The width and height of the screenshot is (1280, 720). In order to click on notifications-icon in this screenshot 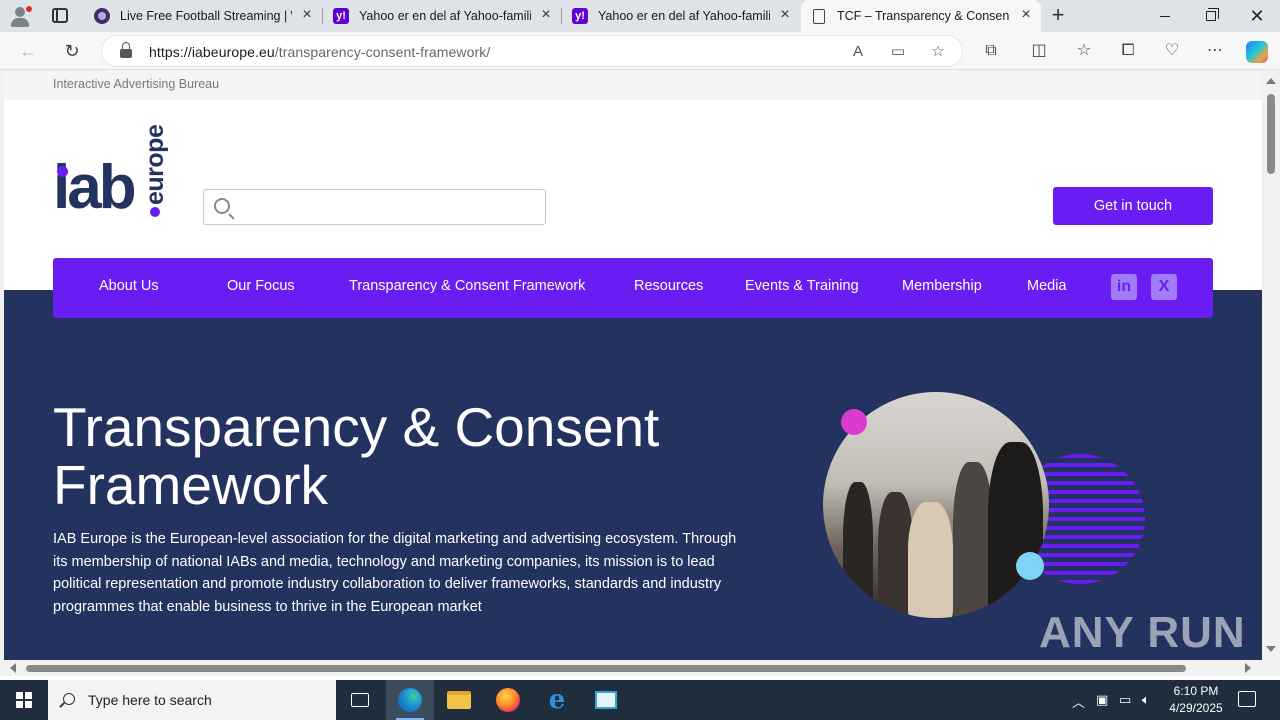, I will do `click(1247, 699)`.